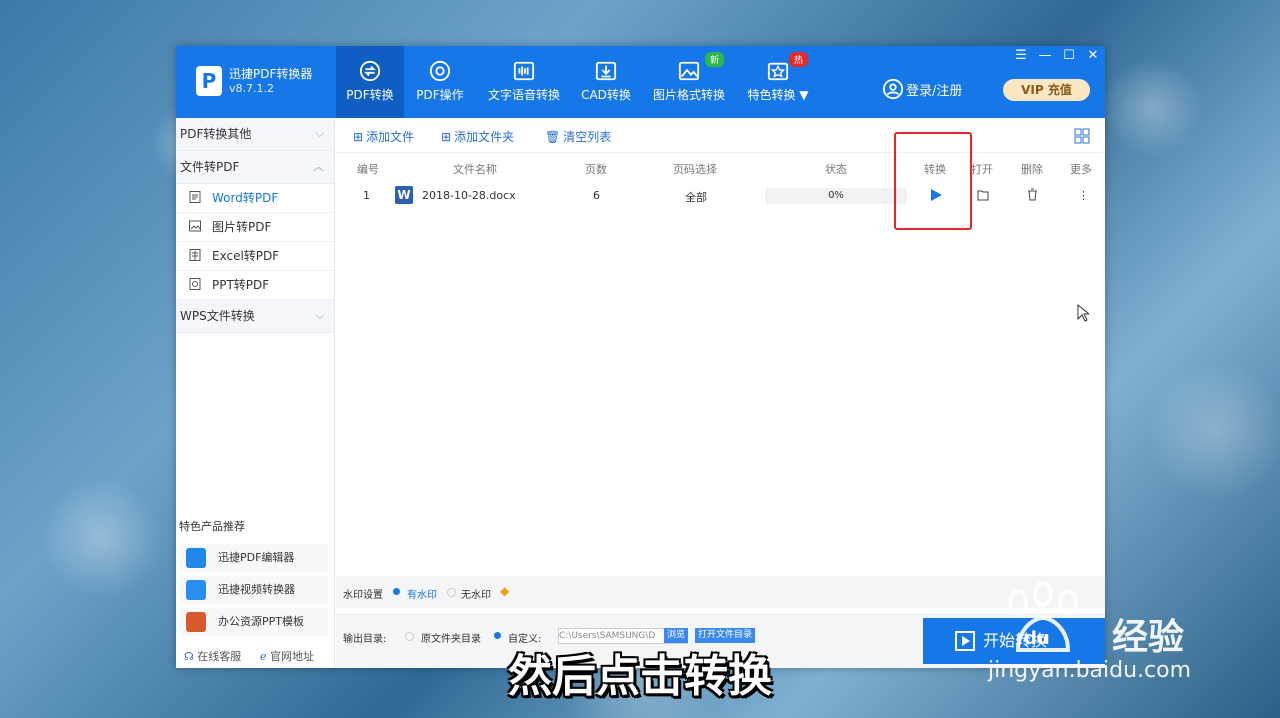 The image size is (1280, 718). I want to click on row-page-range: 全部, so click(696, 197).